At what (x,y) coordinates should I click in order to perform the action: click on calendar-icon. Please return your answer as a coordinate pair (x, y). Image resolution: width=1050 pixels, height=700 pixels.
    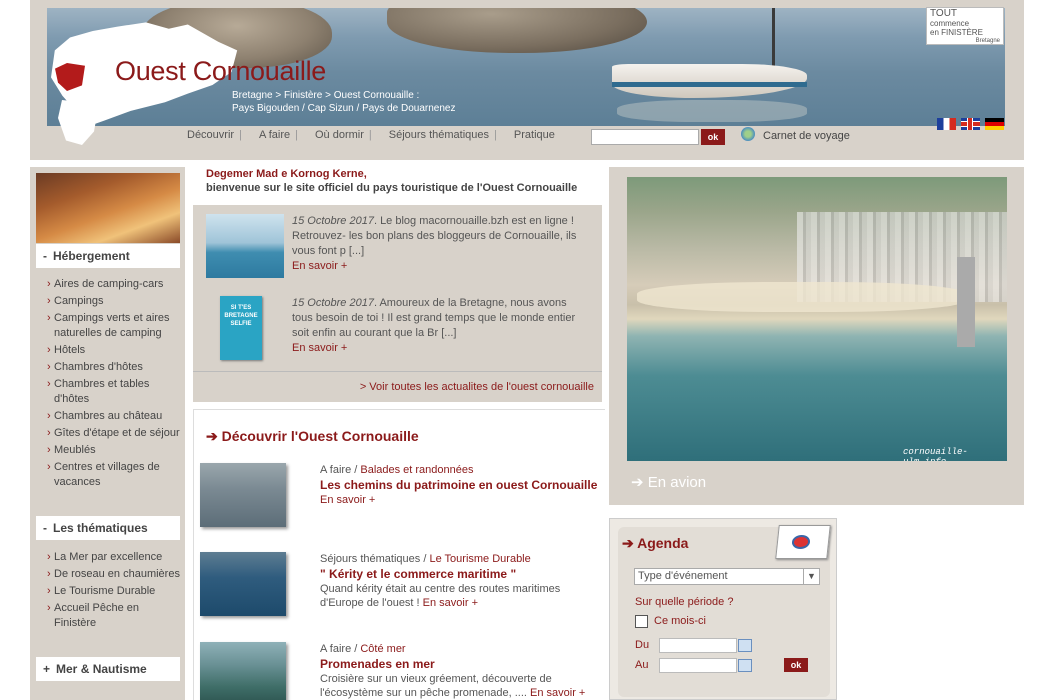
    Looking at the image, I should click on (803, 542).